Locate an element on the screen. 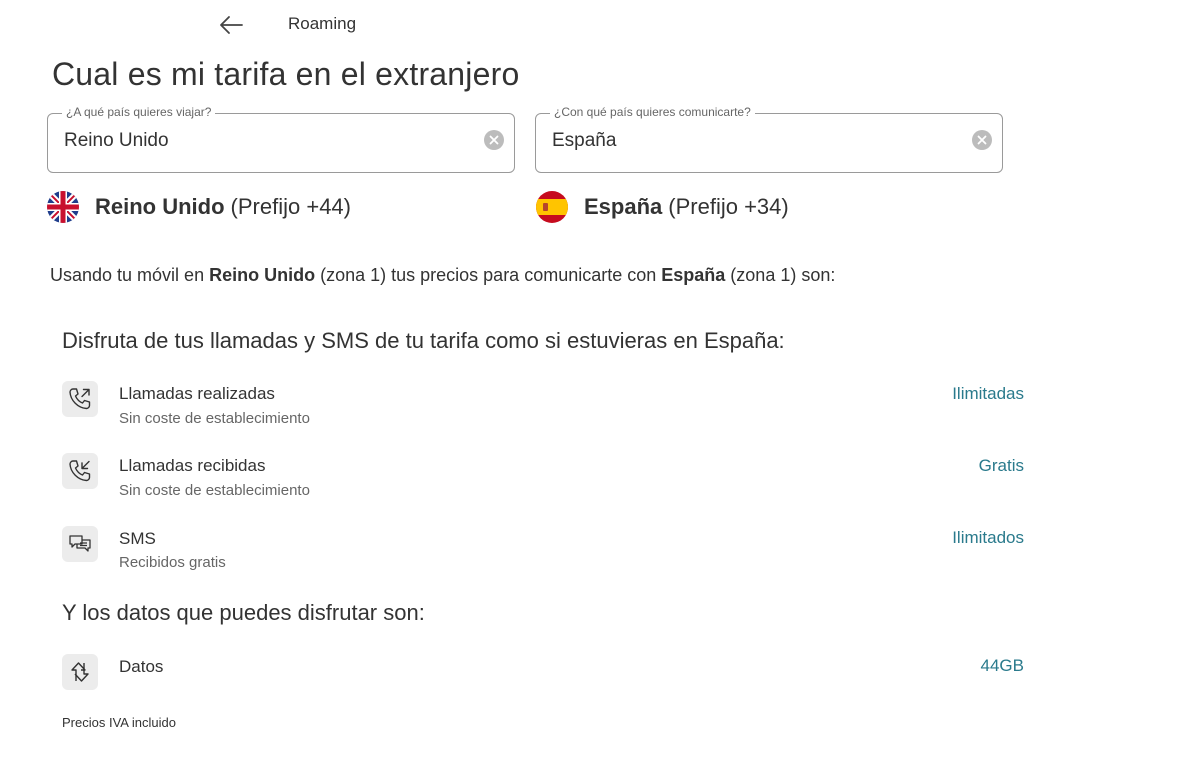  incoming-calls-subtitle: Sin coste de establecimiento is located at coordinates (214, 490).